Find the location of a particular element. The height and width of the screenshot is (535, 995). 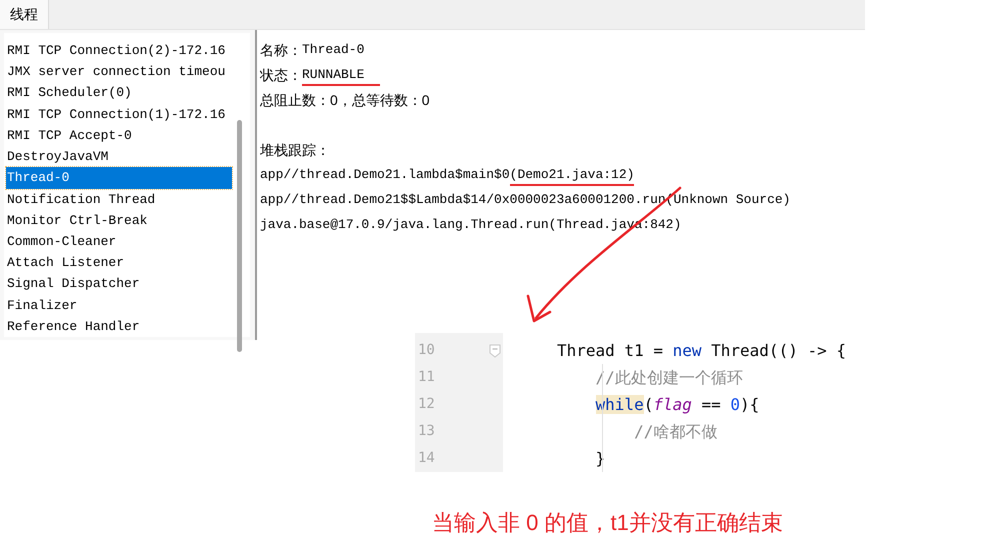

field-label: 名称： is located at coordinates (281, 50).